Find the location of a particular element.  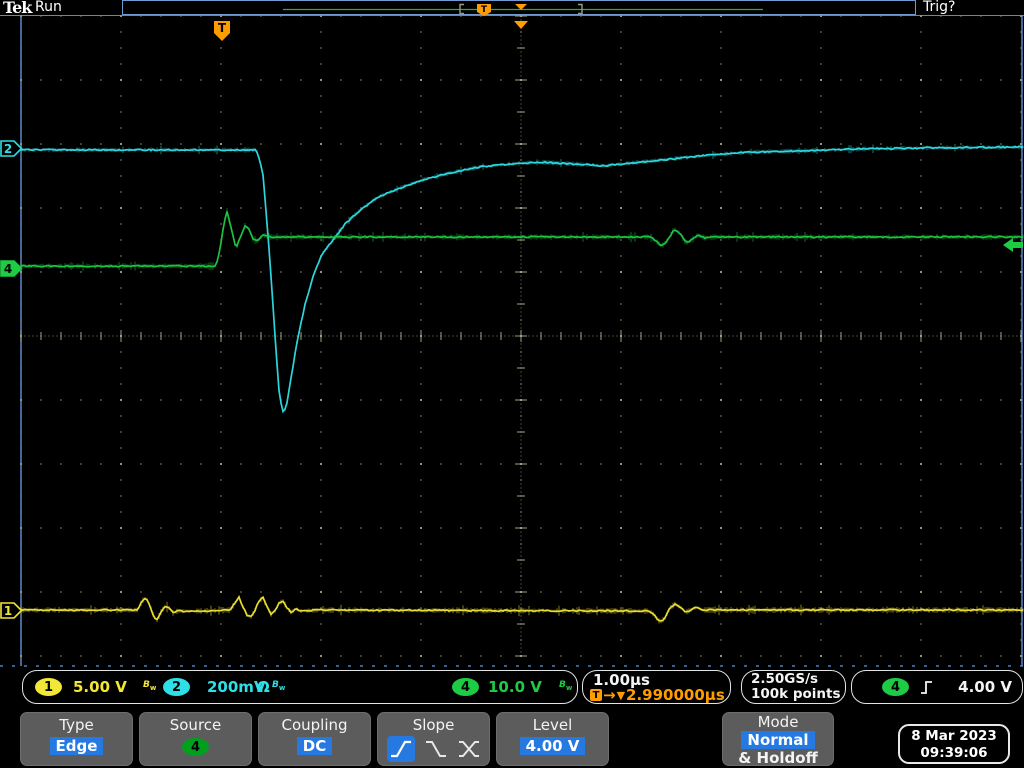

channel1-position-marker: 1 is located at coordinates (11, 612).